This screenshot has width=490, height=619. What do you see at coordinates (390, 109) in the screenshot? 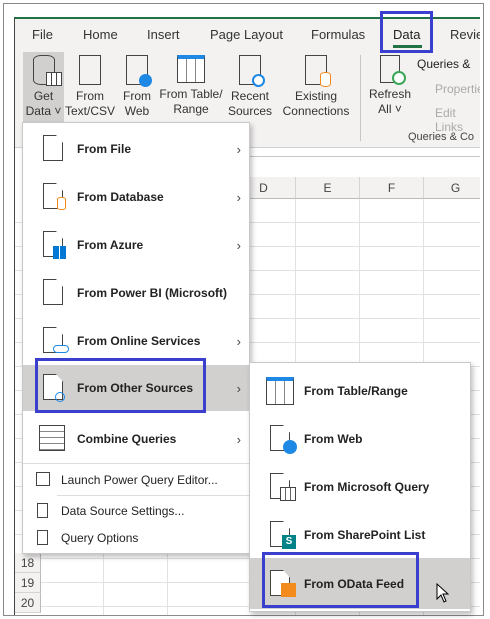
I see `refresh-label-2: All ˅` at bounding box center [390, 109].